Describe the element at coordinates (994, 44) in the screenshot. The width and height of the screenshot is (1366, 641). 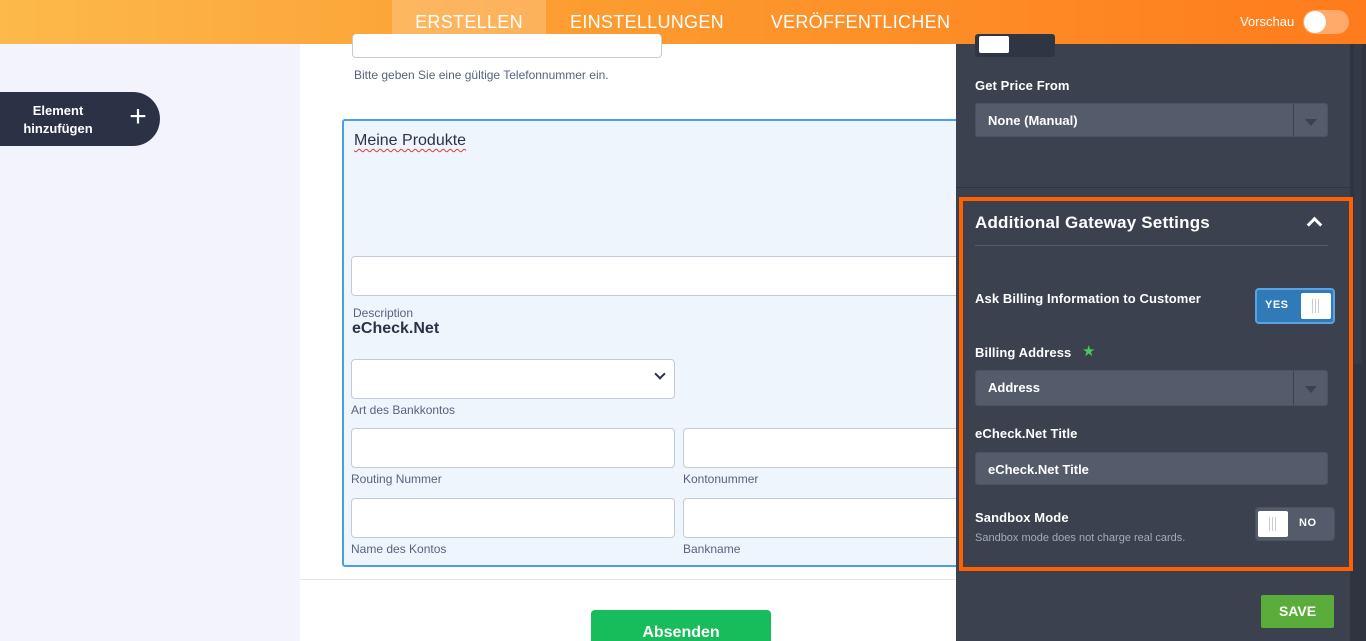
I see `previous-toggle-knob` at that location.